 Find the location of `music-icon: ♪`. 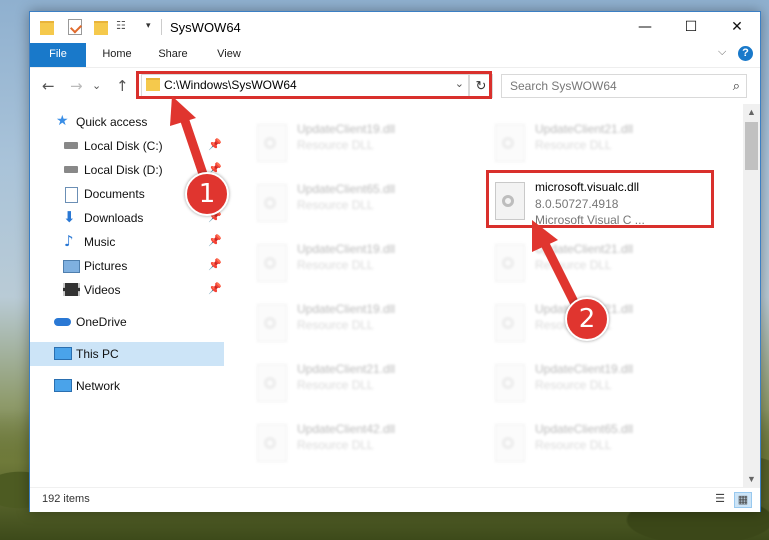

music-icon: ♪ is located at coordinates (69, 241).